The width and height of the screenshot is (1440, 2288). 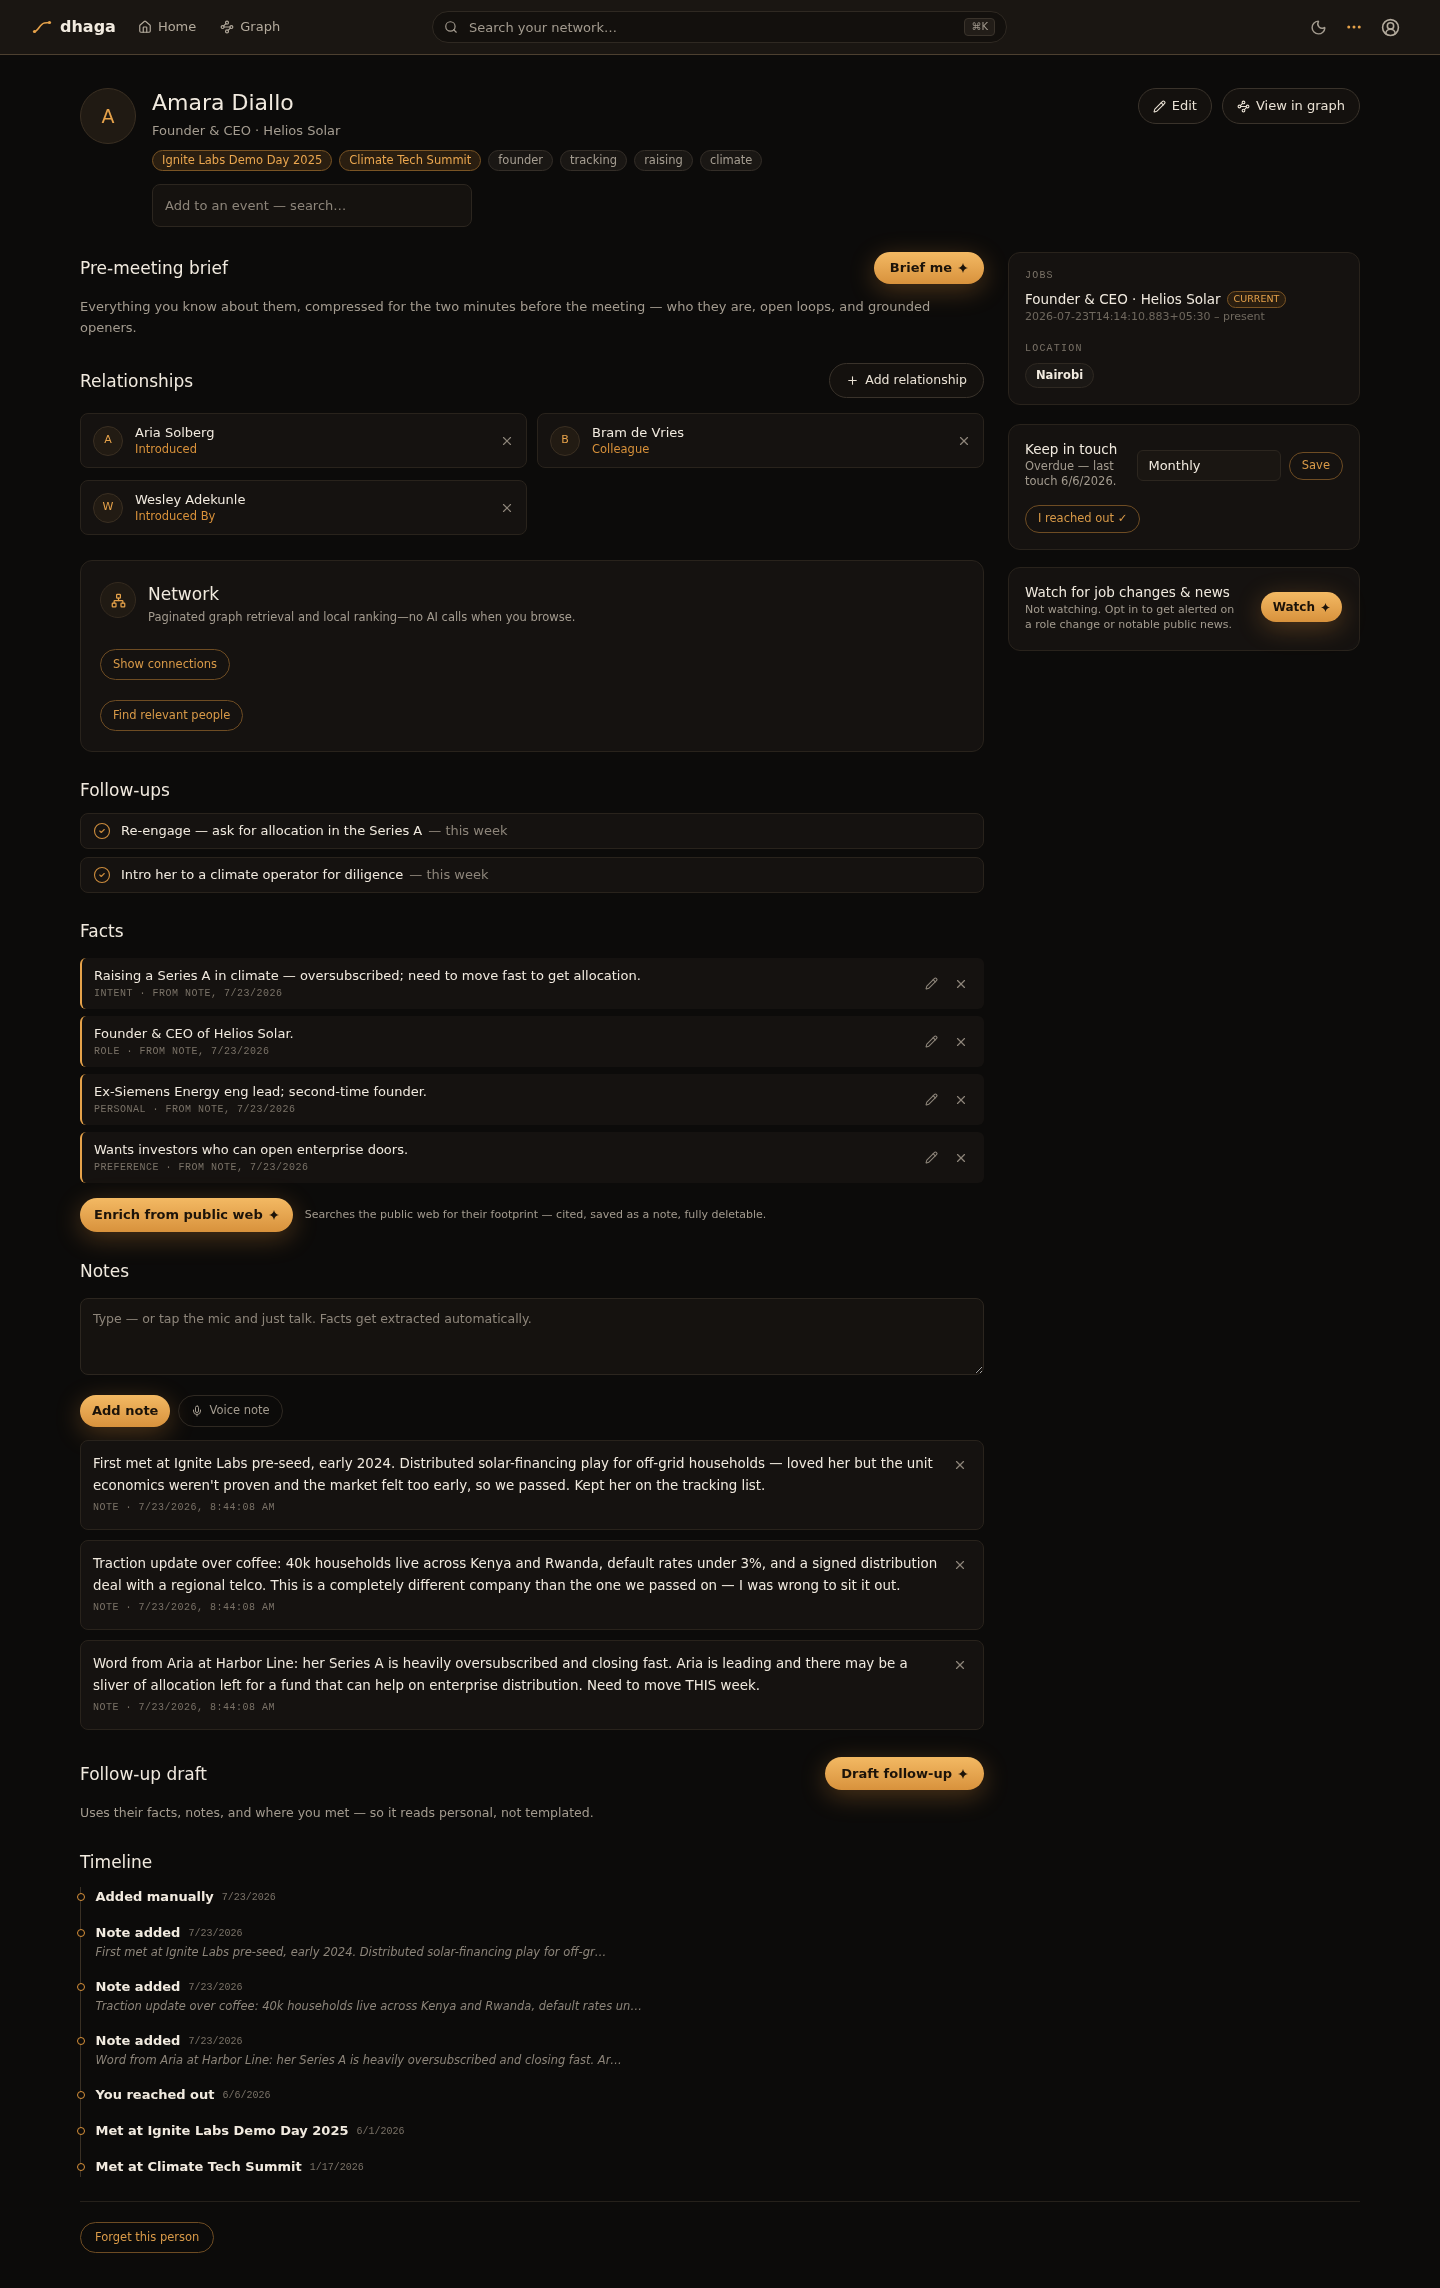 What do you see at coordinates (167, 27) in the screenshot?
I see `nav-link: Home` at bounding box center [167, 27].